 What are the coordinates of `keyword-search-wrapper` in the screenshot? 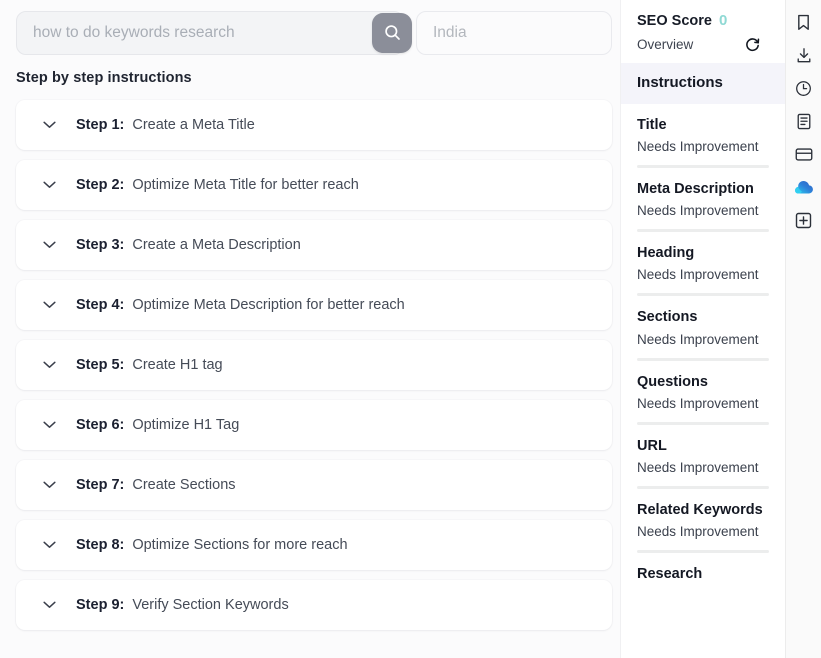 It's located at (214, 32).